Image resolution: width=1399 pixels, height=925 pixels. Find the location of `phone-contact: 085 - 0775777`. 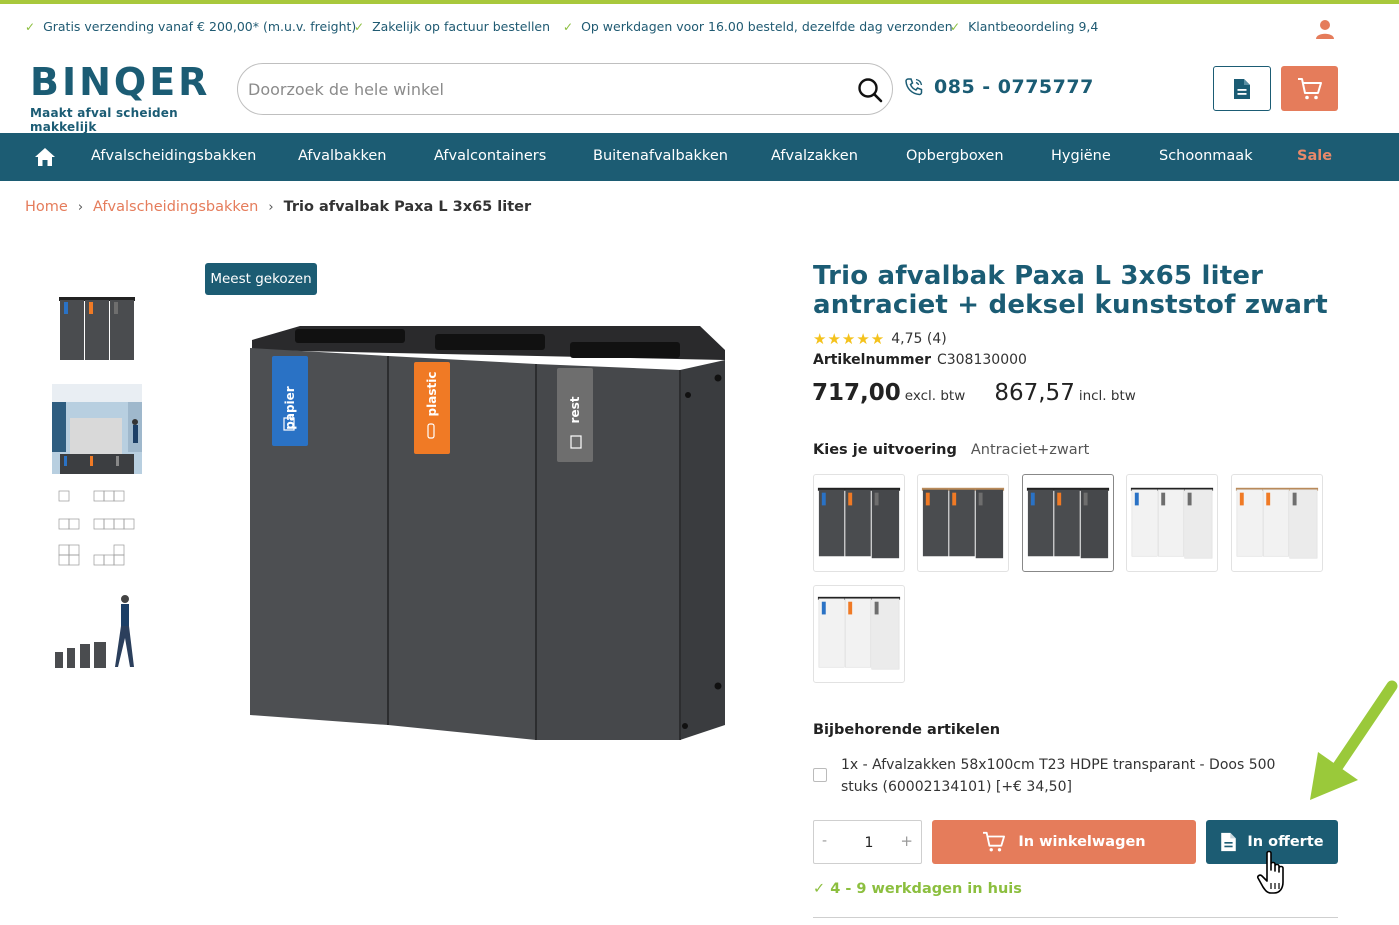

phone-contact: 085 - 0775777 is located at coordinates (998, 87).